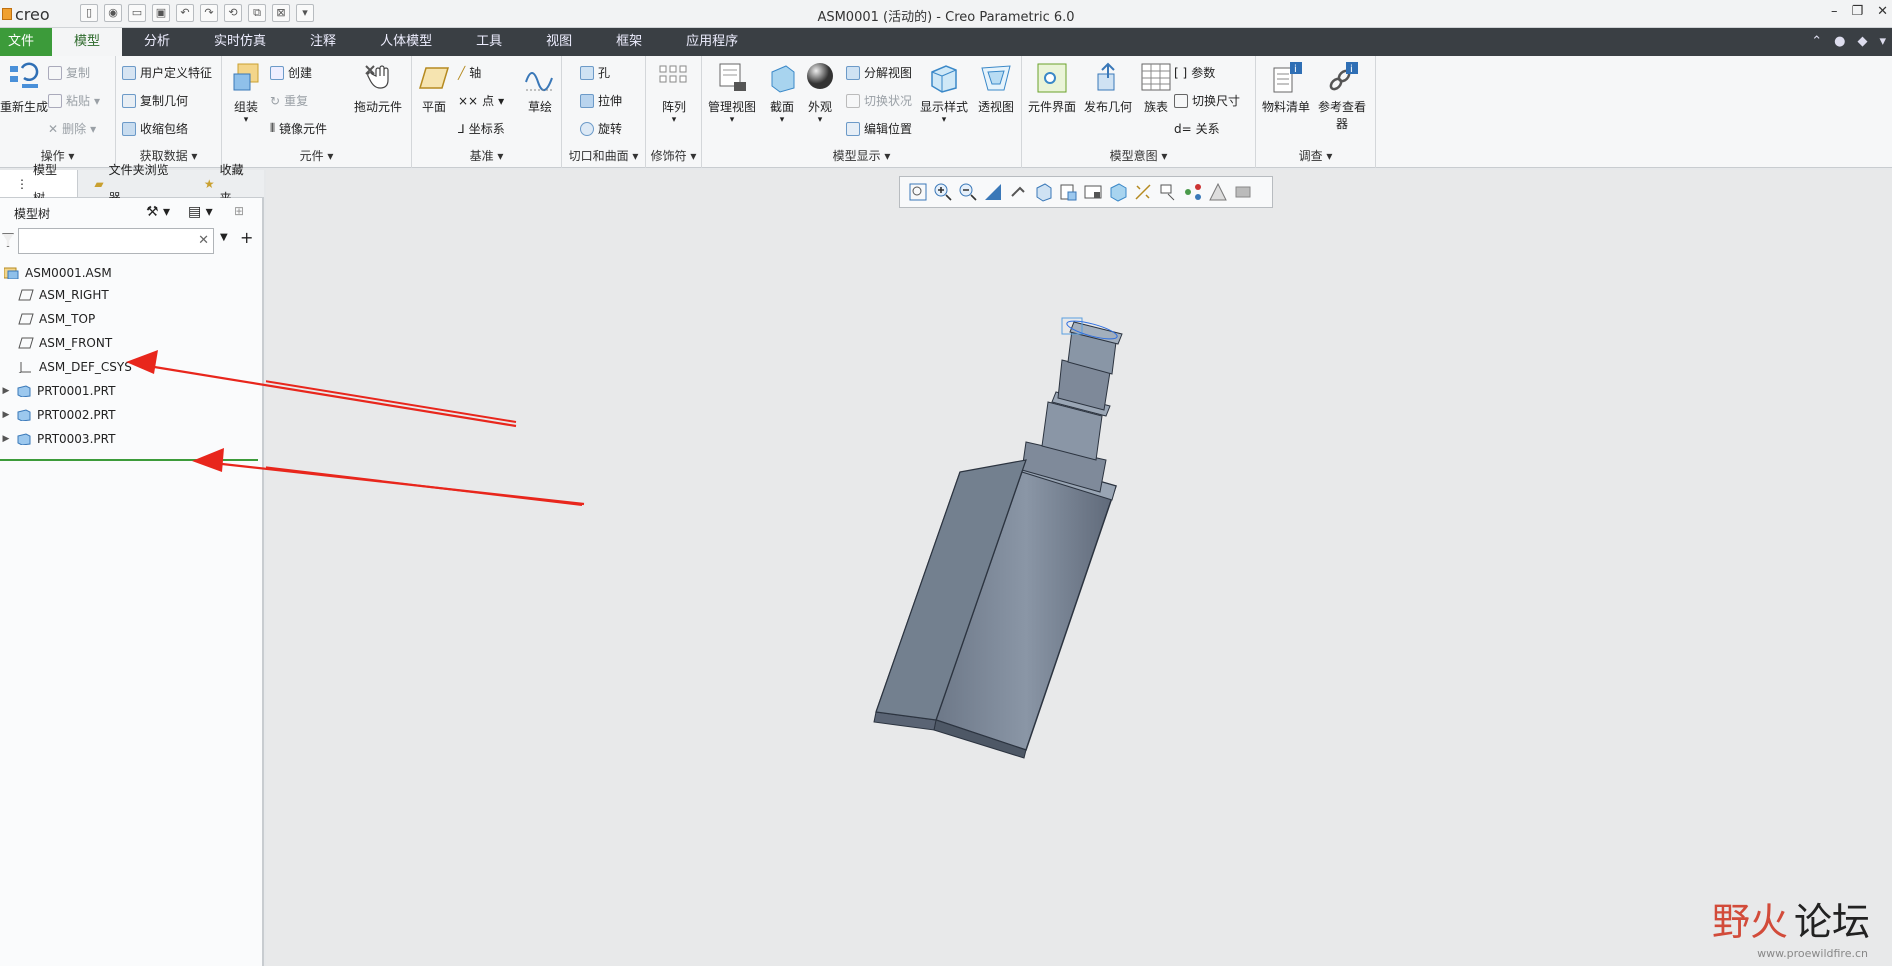 The height and width of the screenshot is (966, 1892). Describe the element at coordinates (26, 42) in the screenshot. I see `tab-file: 文件` at that location.